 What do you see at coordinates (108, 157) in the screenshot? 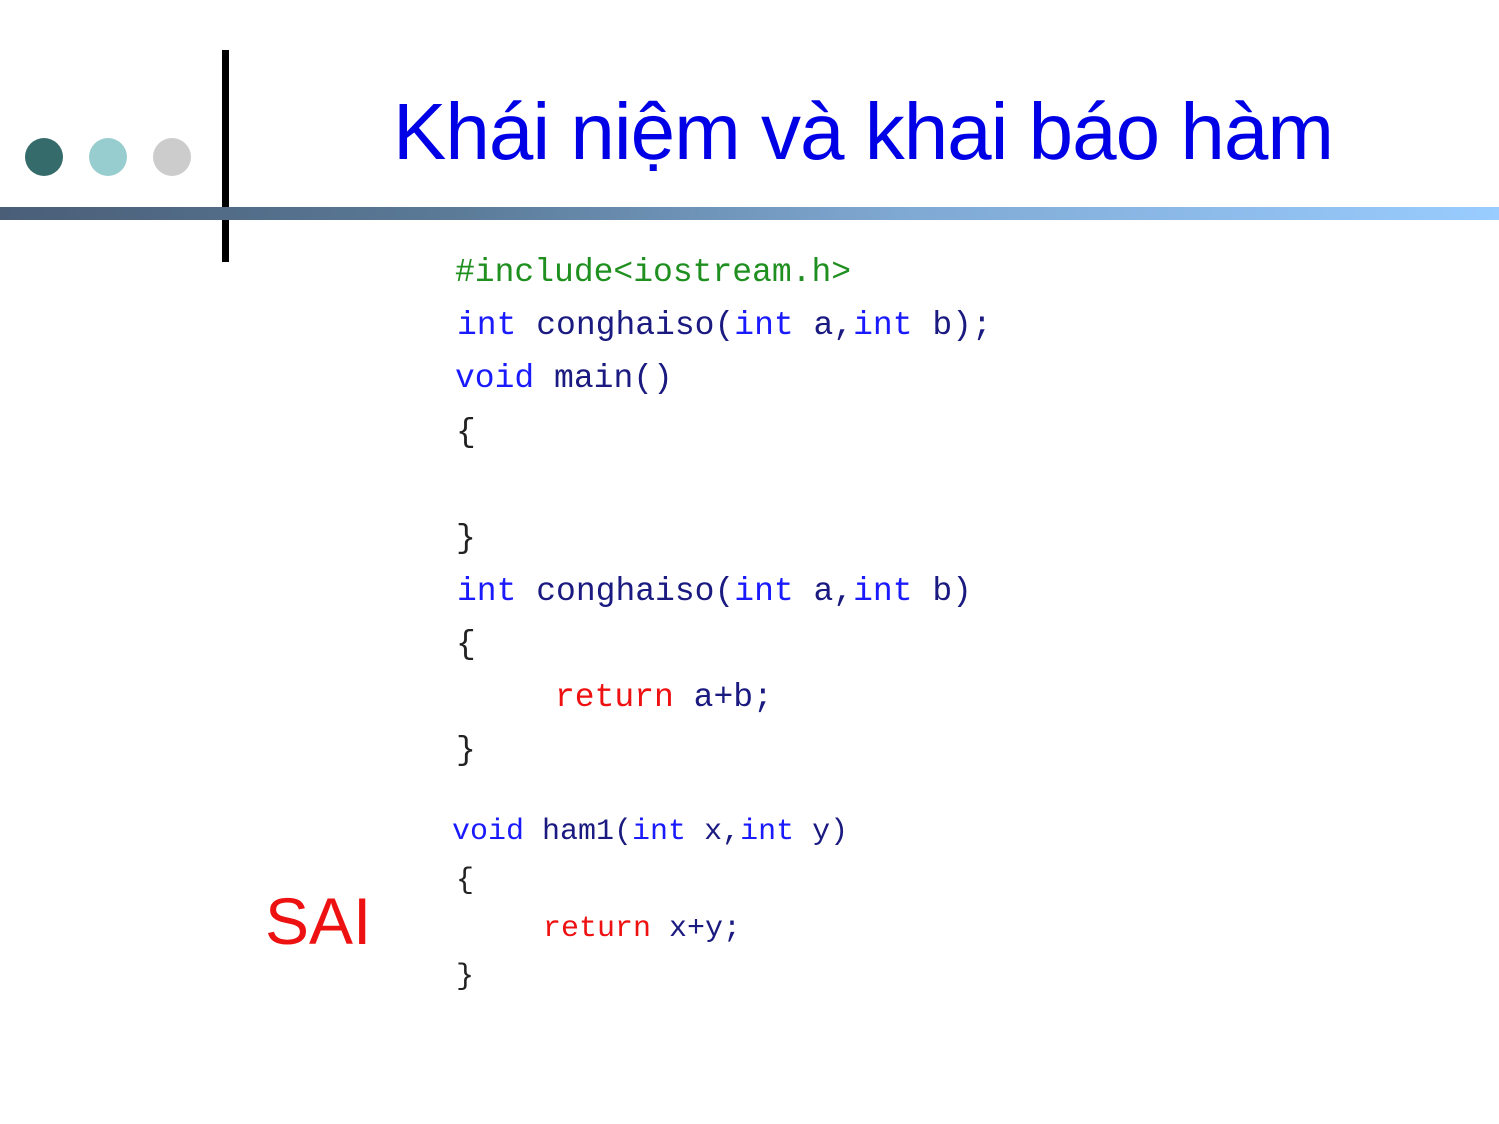
I see `decor-dot-light-teal` at bounding box center [108, 157].